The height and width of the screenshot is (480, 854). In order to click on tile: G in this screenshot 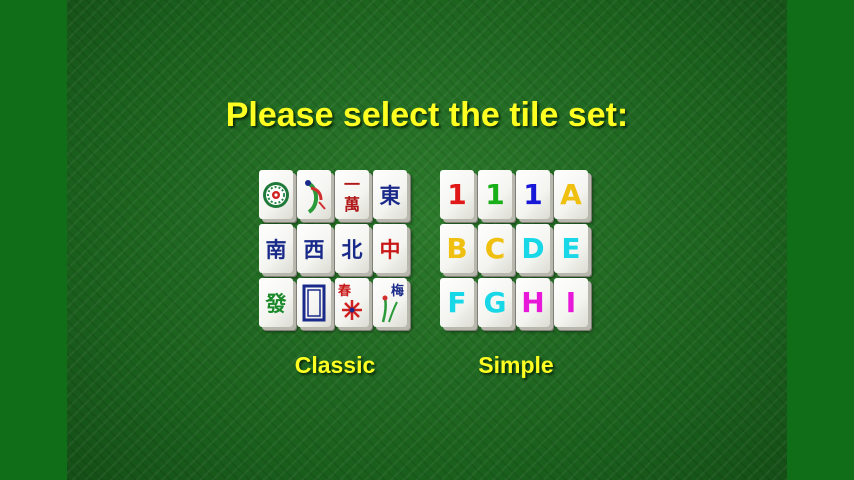, I will do `click(495, 302)`.